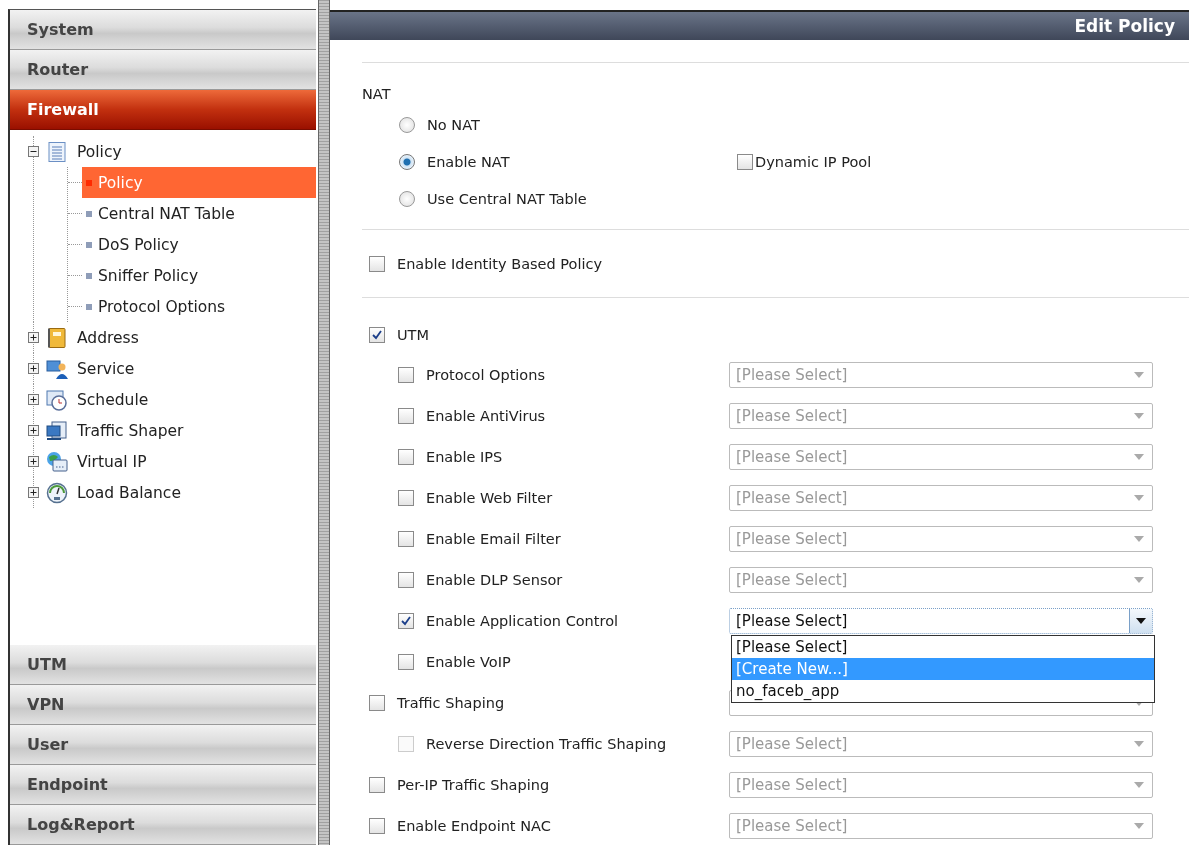  I want to click on checkbox-label: Enable DLP Sensor, so click(494, 579).